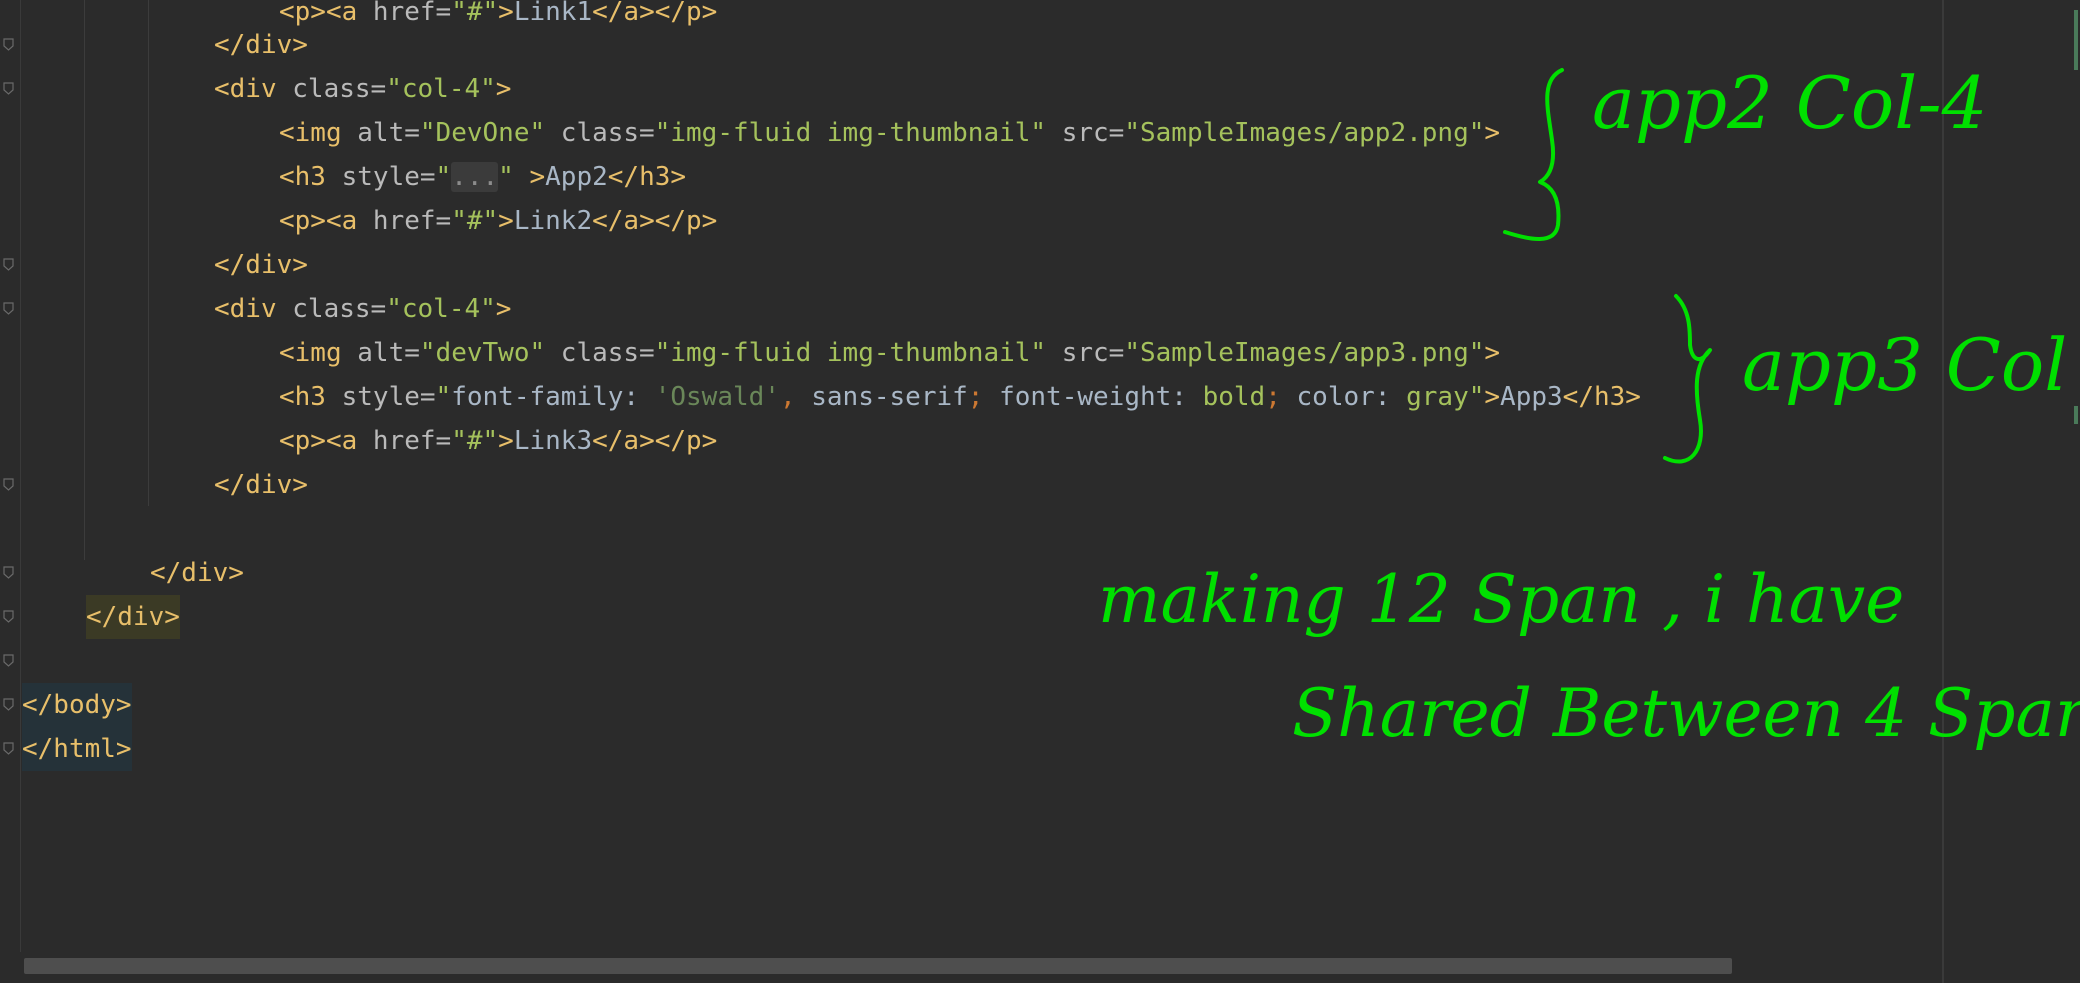 This screenshot has width=2080, height=983. What do you see at coordinates (553, 13) in the screenshot?
I see `code-token: Link1` at bounding box center [553, 13].